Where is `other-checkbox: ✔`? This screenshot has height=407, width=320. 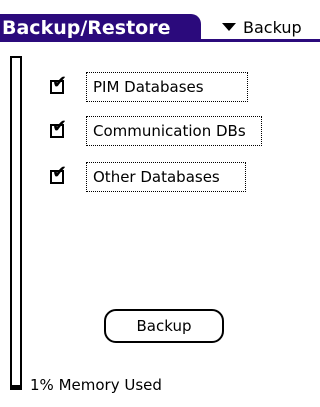
other-checkbox: ✔ is located at coordinates (58, 174).